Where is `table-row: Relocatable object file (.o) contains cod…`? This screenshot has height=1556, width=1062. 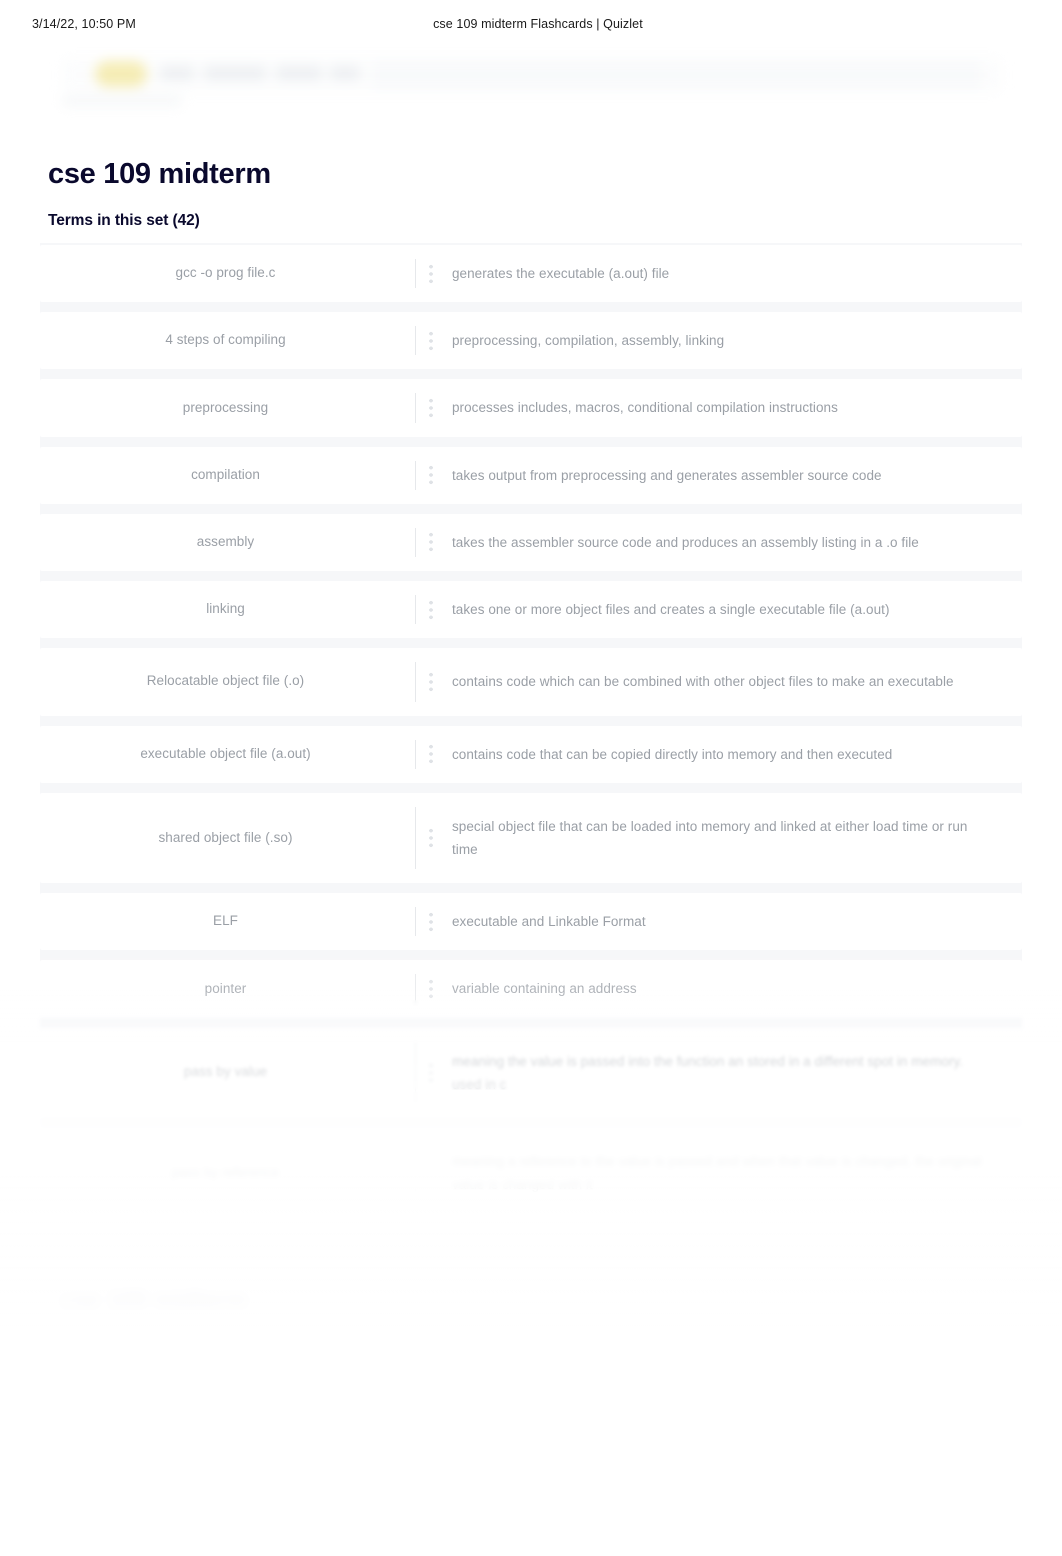
table-row: Relocatable object file (.o) contains cod… is located at coordinates (531, 682).